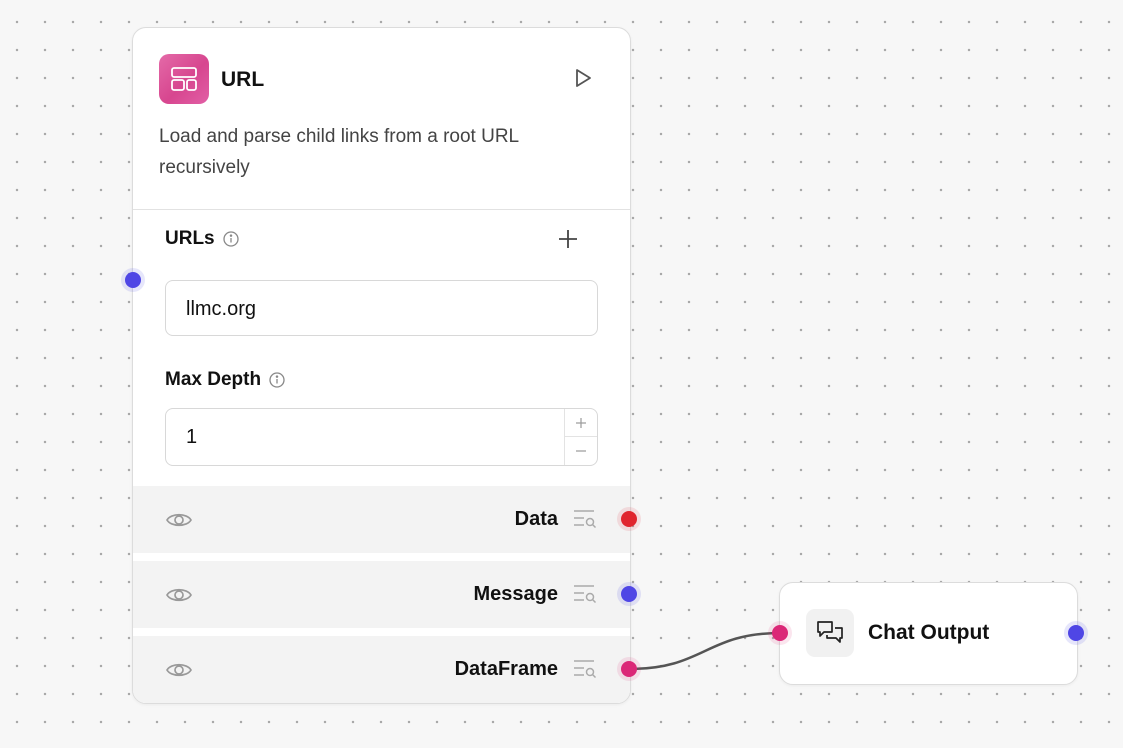 Image resolution: width=1123 pixels, height=748 pixels. What do you see at coordinates (381, 308) in the screenshot?
I see `urls-input: llmc.org` at bounding box center [381, 308].